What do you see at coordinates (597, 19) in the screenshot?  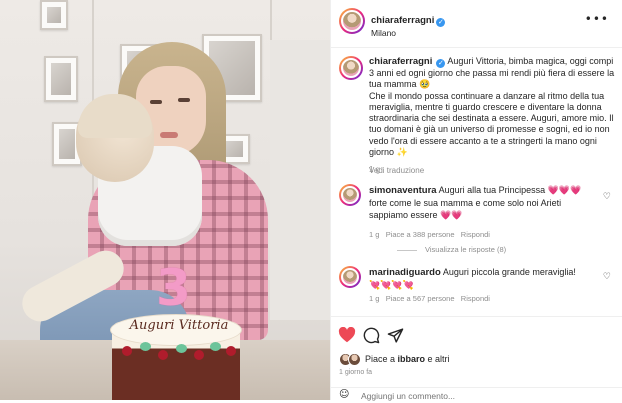 I see `more-options-icon: •••` at bounding box center [597, 19].